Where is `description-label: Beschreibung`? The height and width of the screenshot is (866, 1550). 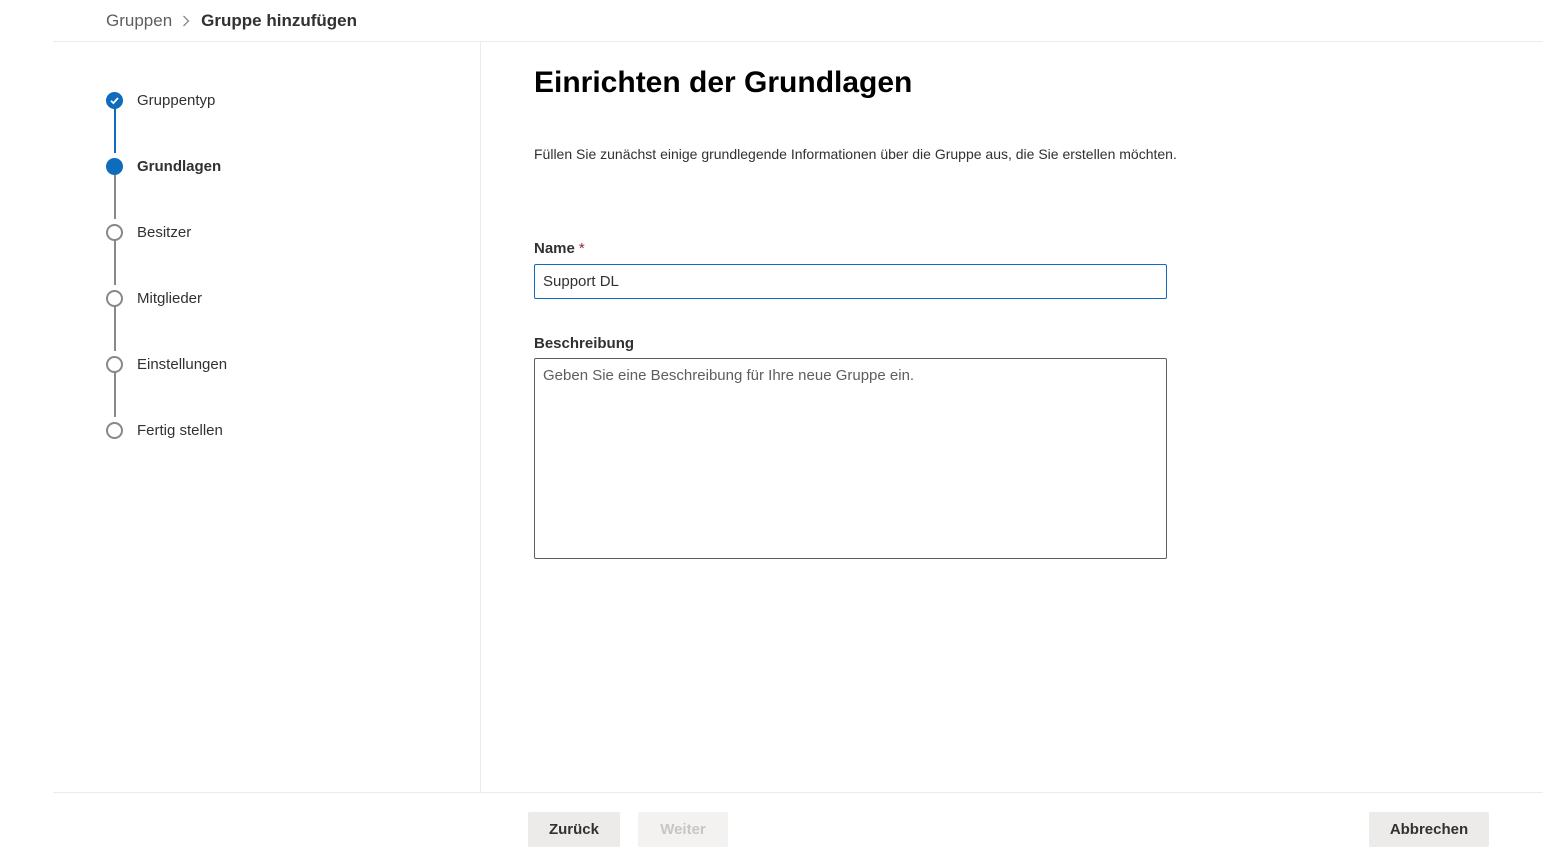
description-label: Beschreibung is located at coordinates (584, 343).